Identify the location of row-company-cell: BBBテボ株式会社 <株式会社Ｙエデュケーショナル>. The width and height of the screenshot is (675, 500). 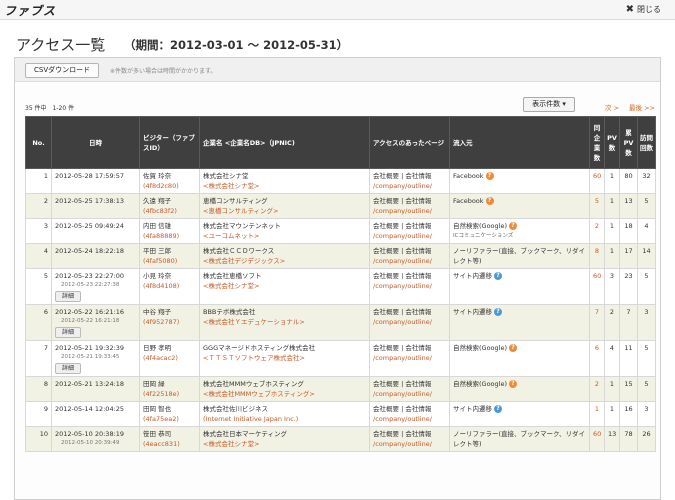
(284, 322).